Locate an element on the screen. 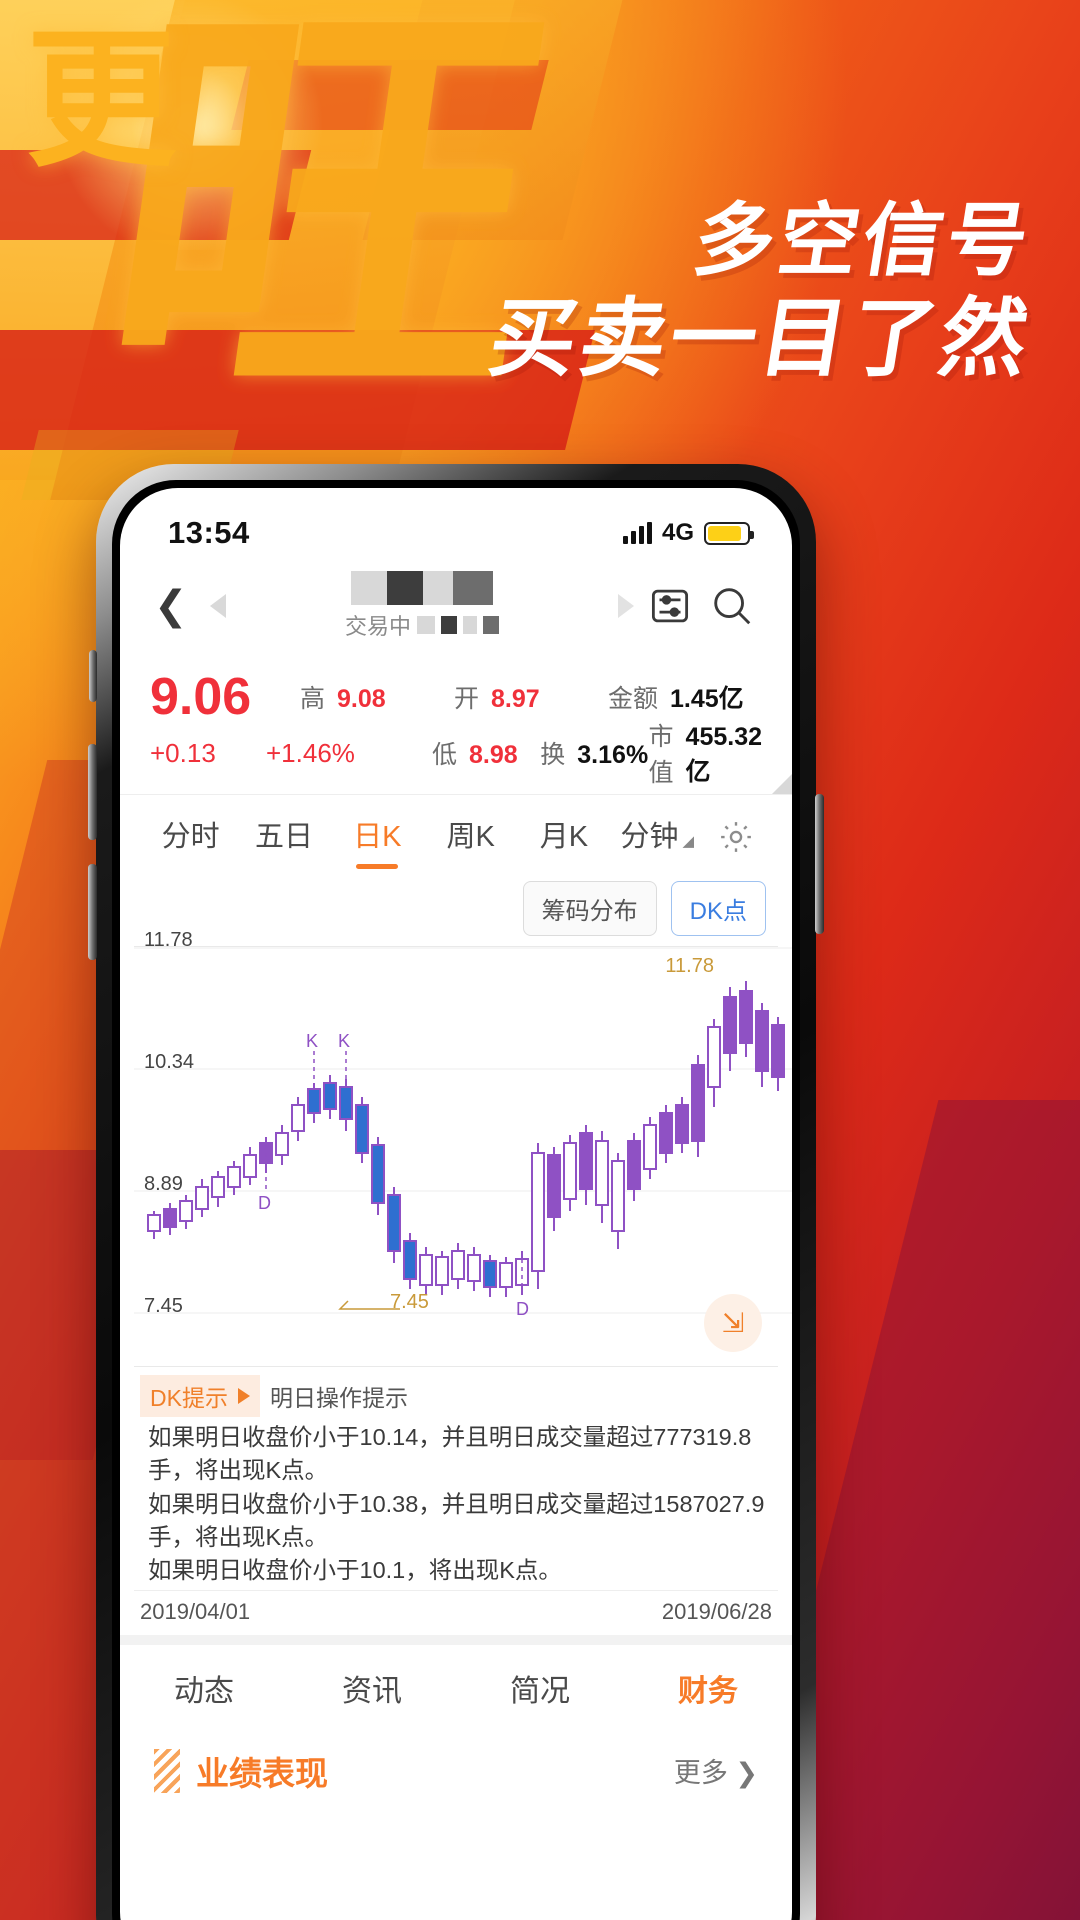 The height and width of the screenshot is (1920, 1080). stat-label: 高 is located at coordinates (313, 699).